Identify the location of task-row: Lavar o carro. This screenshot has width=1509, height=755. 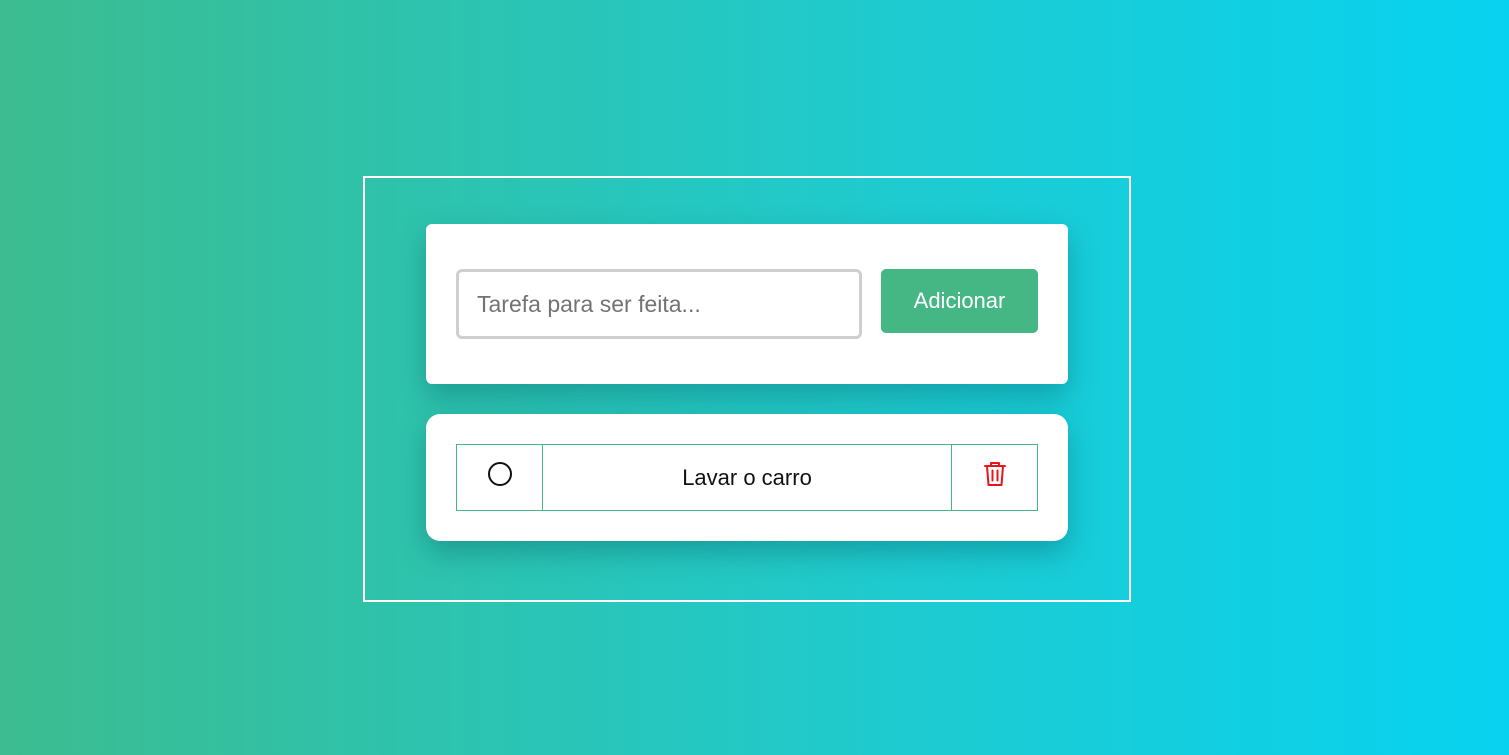
(747, 477).